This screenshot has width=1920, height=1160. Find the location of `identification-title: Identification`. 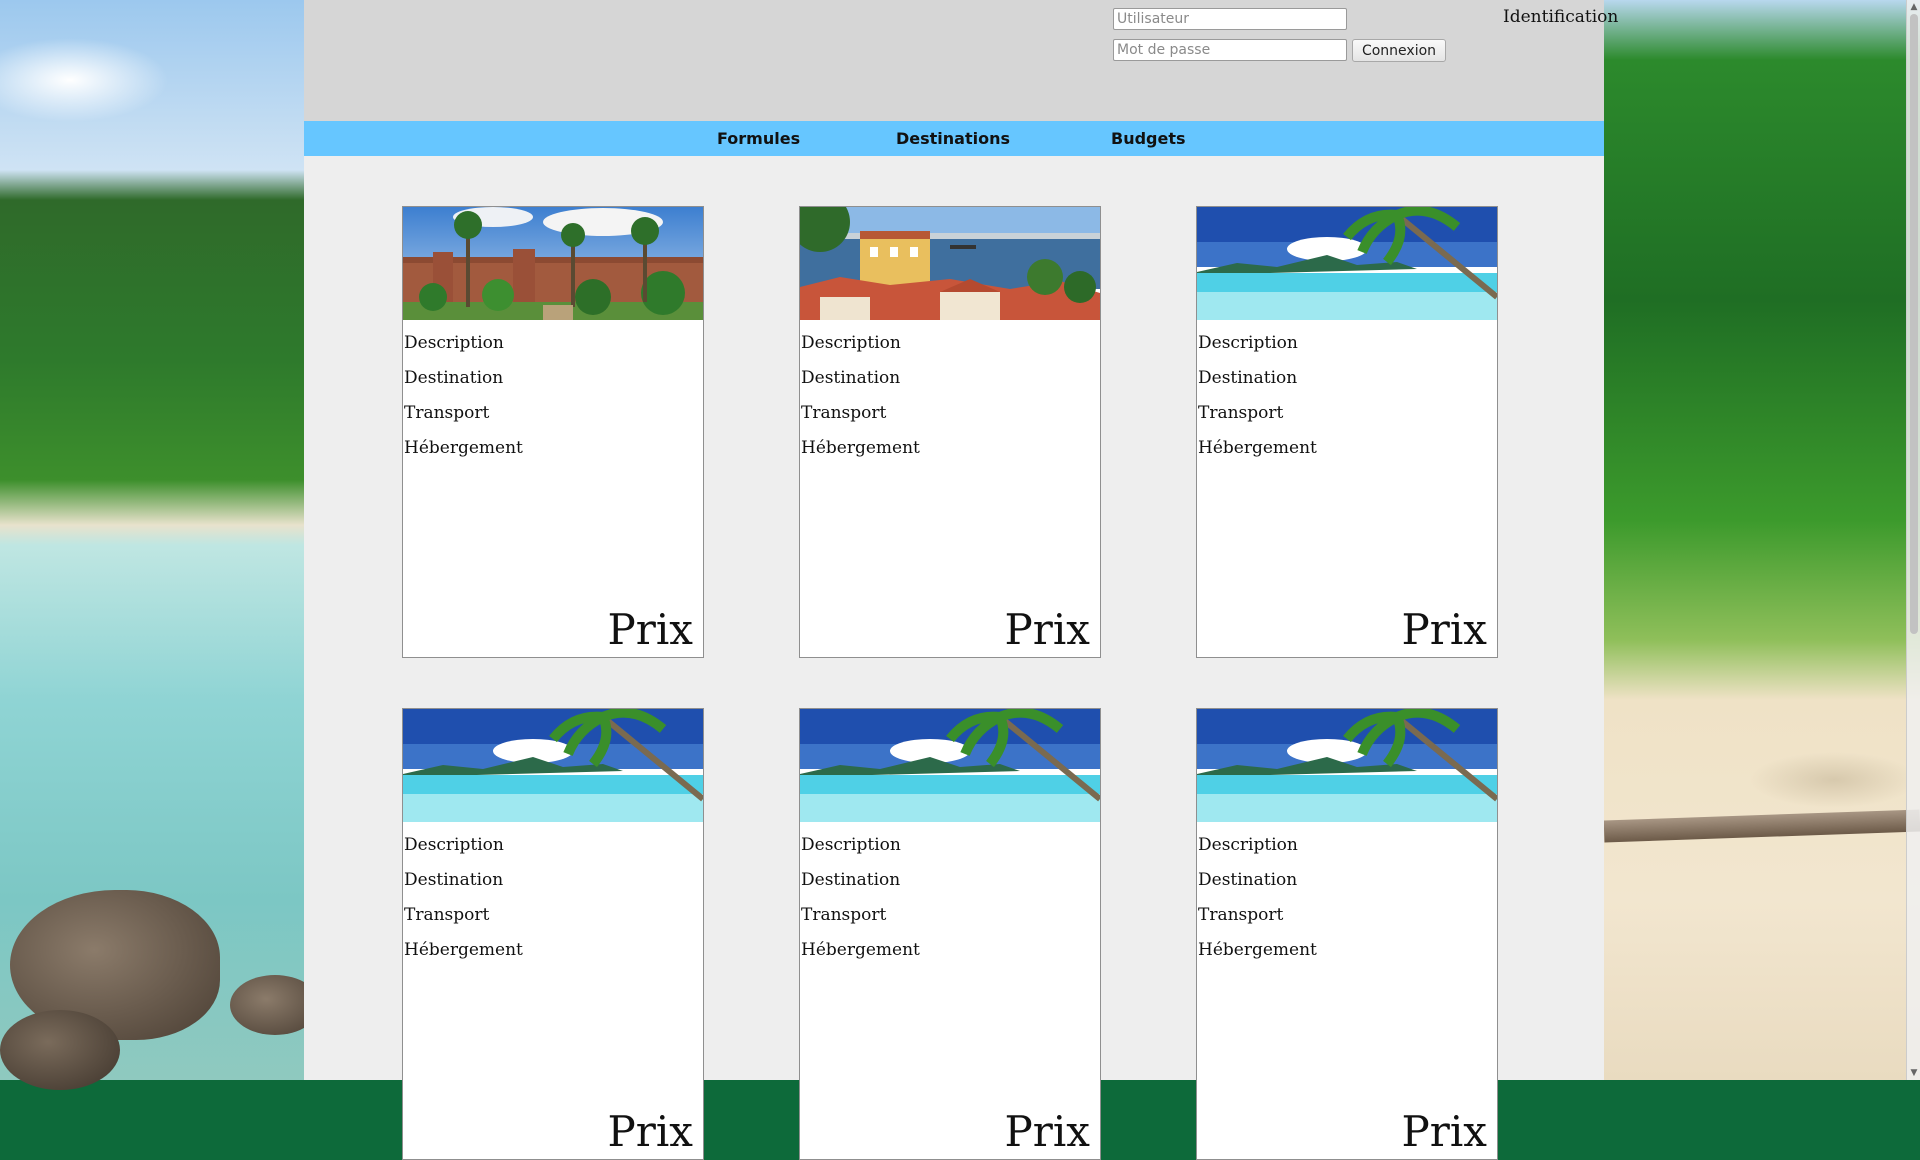

identification-title: Identification is located at coordinates (1561, 17).